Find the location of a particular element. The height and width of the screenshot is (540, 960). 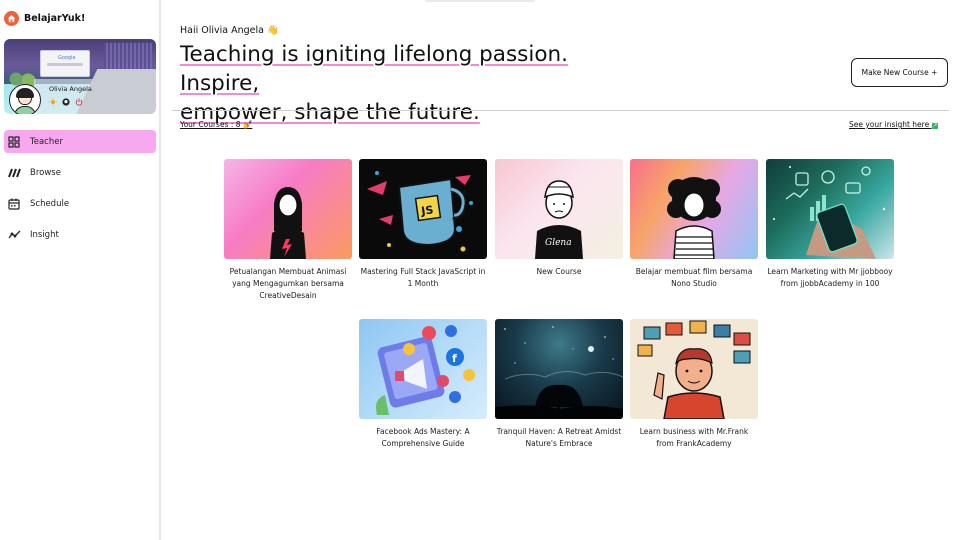

profile-actions is located at coordinates (65, 101).